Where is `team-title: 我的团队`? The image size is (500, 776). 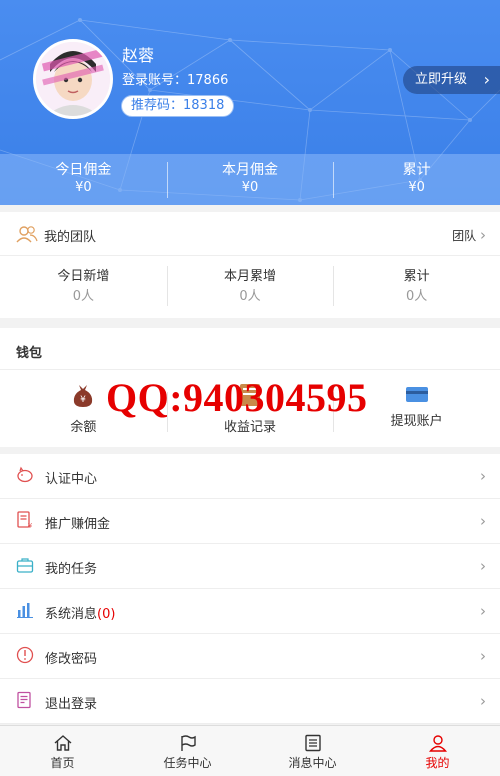 team-title: 我的团队 is located at coordinates (70, 237).